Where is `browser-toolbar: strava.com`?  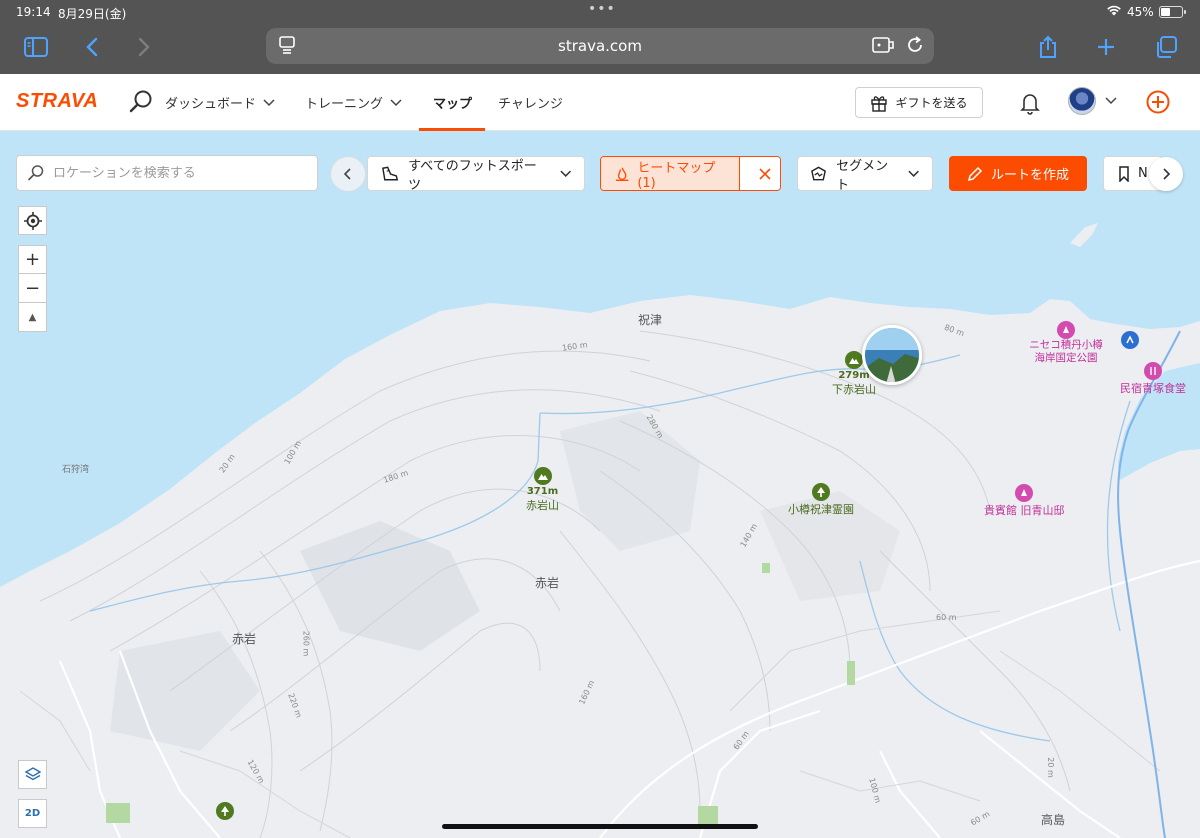 browser-toolbar: strava.com is located at coordinates (600, 49).